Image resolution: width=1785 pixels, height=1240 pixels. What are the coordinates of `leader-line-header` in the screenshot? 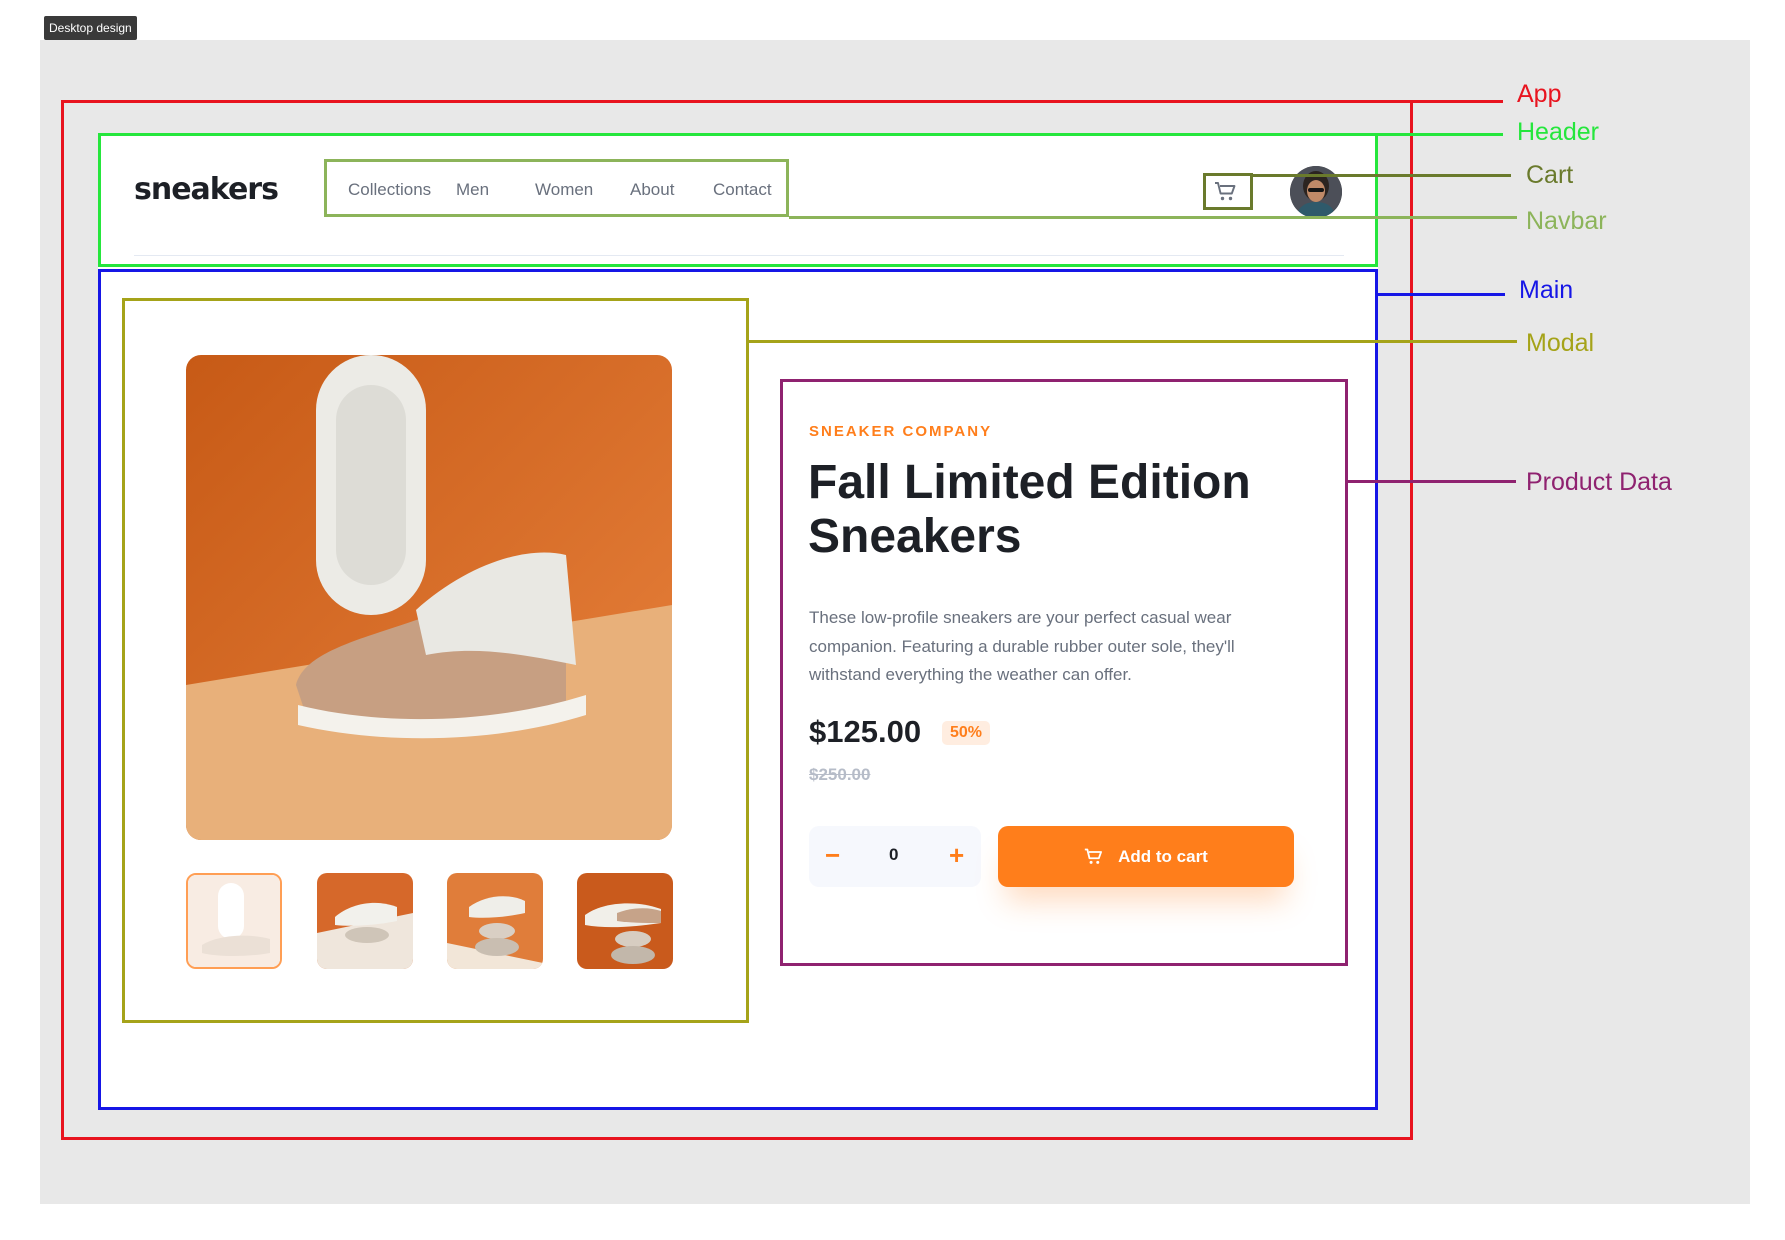 It's located at (1440, 134).